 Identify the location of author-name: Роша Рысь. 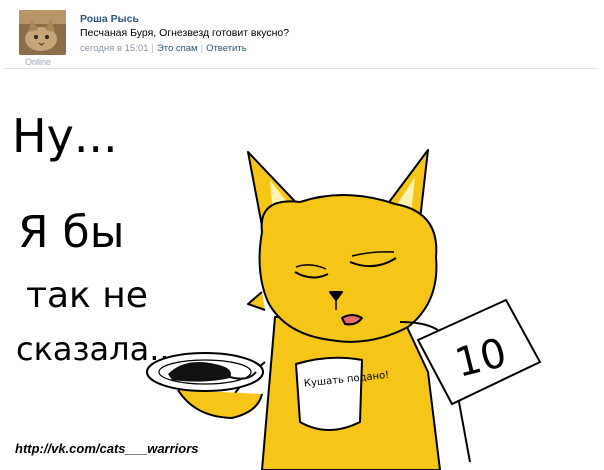
(109, 19).